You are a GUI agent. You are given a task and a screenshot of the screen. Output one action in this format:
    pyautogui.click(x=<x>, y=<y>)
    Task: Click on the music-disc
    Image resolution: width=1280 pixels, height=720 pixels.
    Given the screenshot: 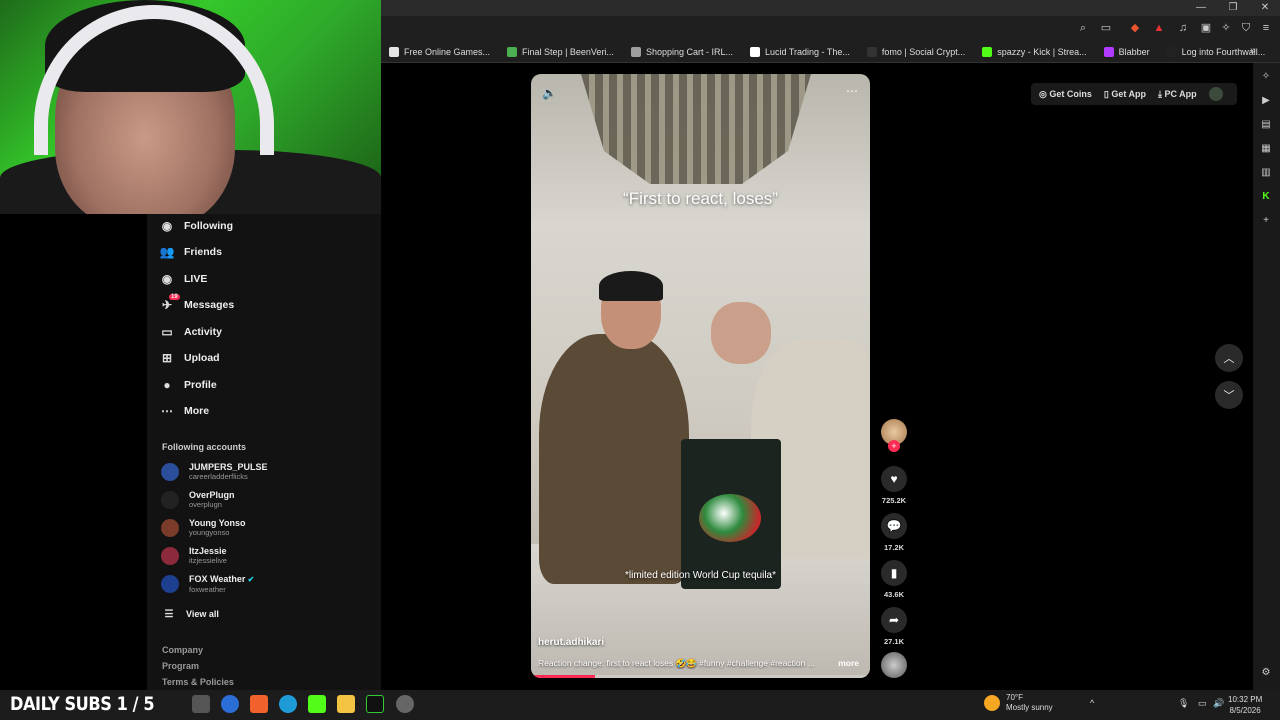 What is the action you would take?
    pyautogui.click(x=894, y=665)
    